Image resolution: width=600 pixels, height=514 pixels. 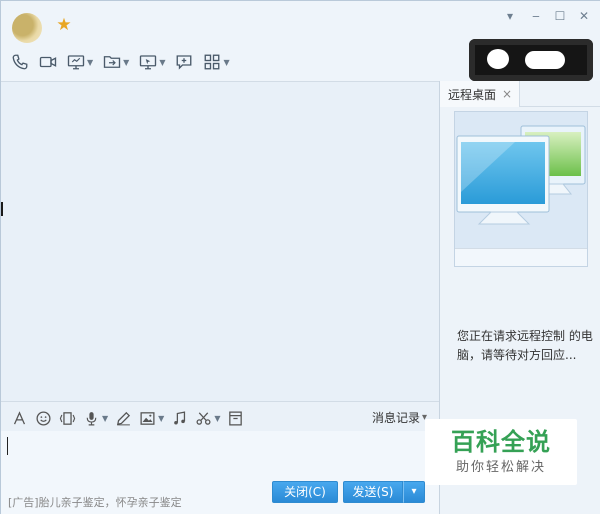 I want to click on history-label: 消息记录, so click(x=395, y=418).